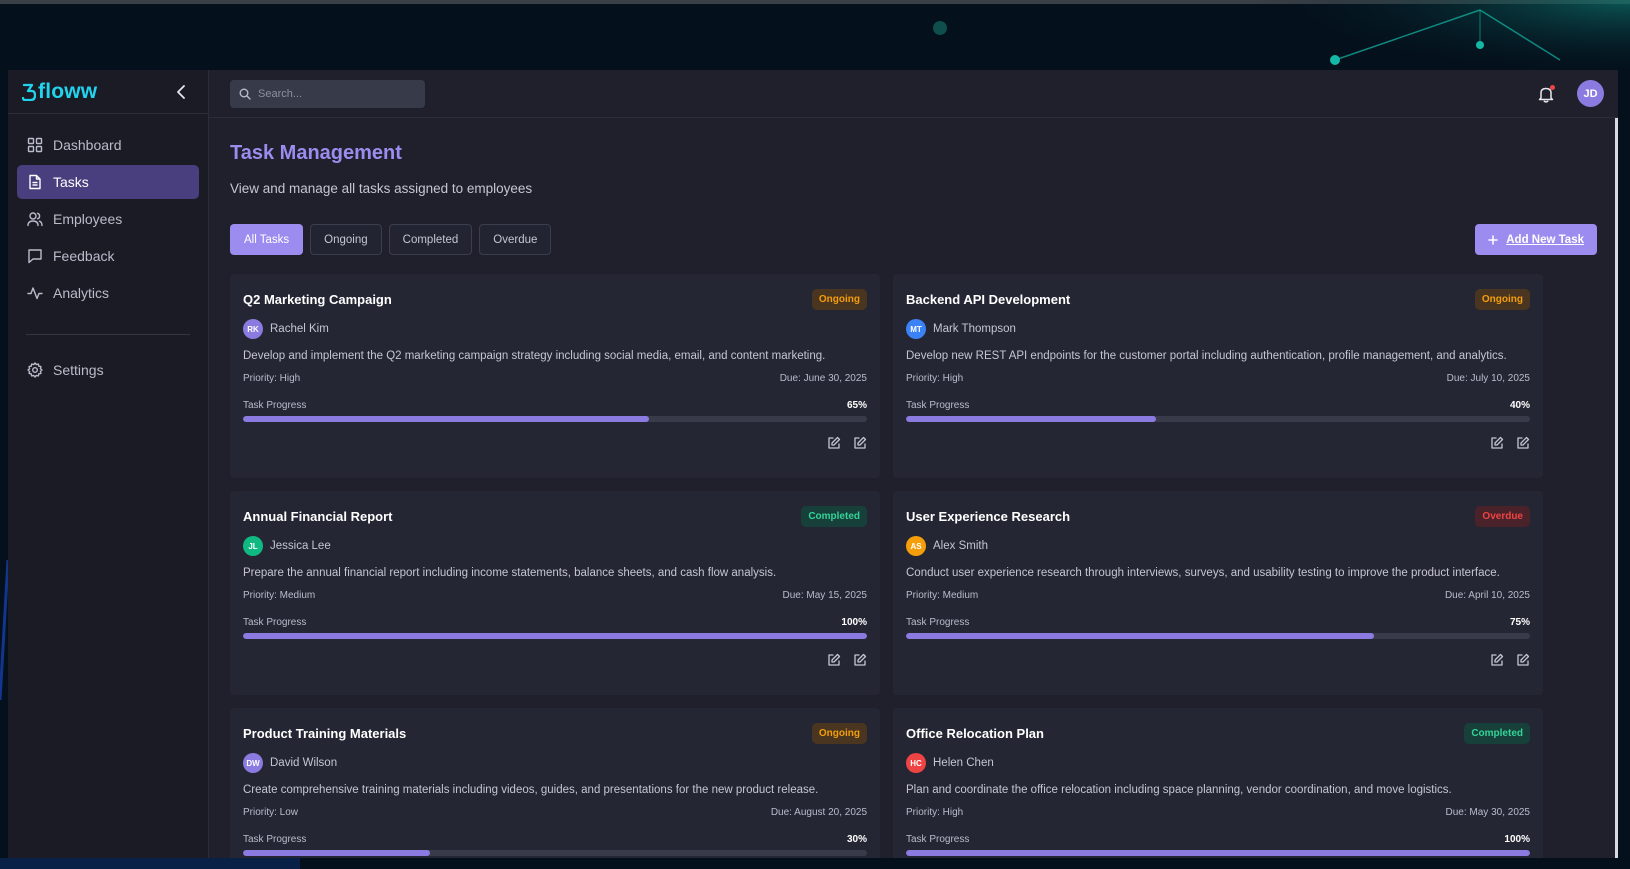 The image size is (1630, 869). I want to click on task-progress-header: Task Progress 100%, so click(555, 622).